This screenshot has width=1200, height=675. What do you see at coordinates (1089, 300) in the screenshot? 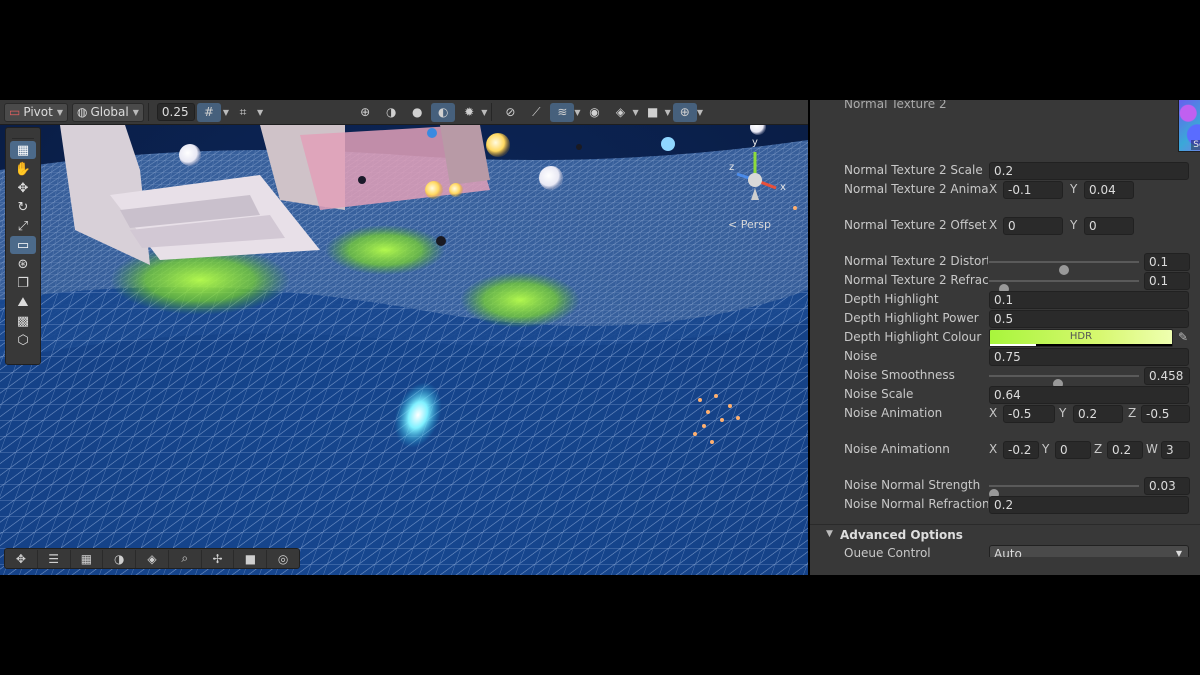
I see `depth-highlight-field: 0.1` at bounding box center [1089, 300].